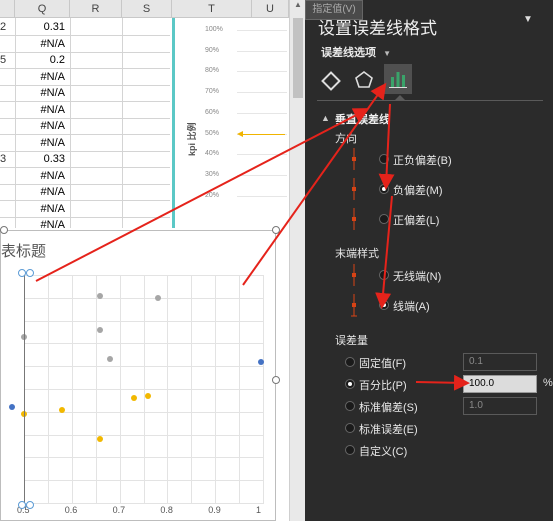 The image size is (553, 521). I want to click on amount-label: 百分比(P), so click(383, 386).